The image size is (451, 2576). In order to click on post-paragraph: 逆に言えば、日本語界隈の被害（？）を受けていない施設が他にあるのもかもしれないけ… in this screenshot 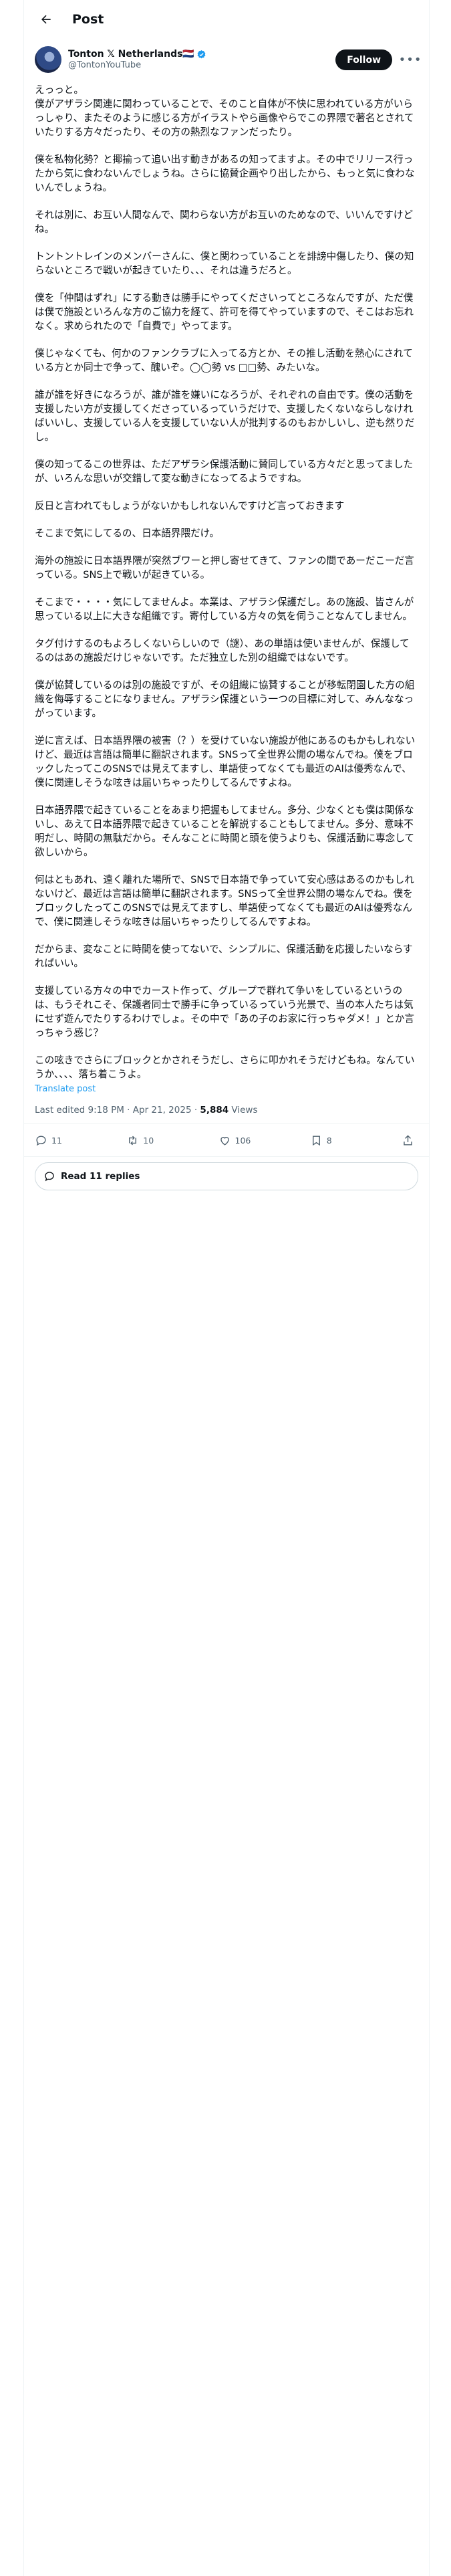, I will do `click(225, 761)`.